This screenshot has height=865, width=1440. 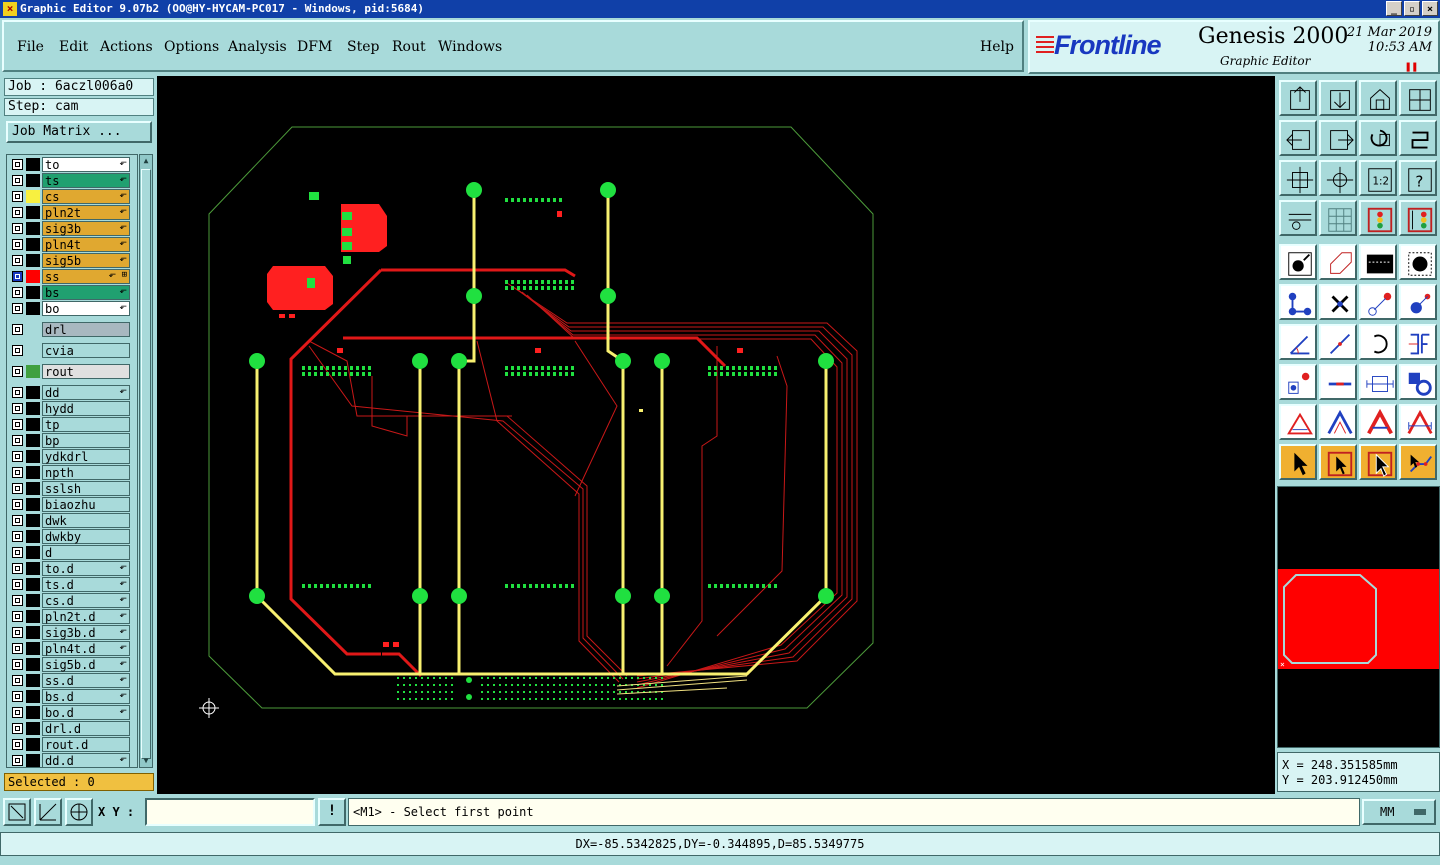 What do you see at coordinates (1298, 302) in the screenshot?
I see `snap-nodes-button` at bounding box center [1298, 302].